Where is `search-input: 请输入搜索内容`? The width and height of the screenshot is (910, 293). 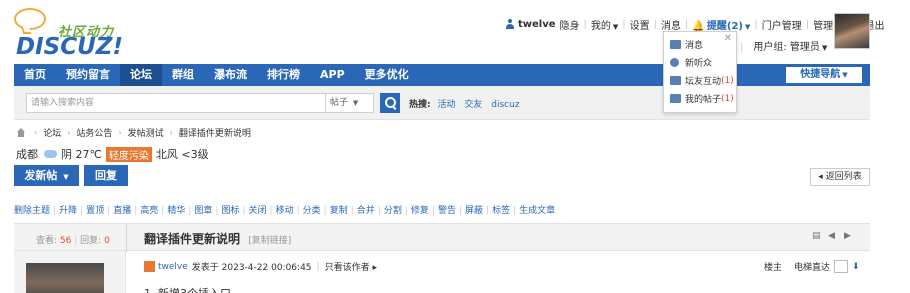 search-input: 请输入搜索内容 is located at coordinates (176, 103).